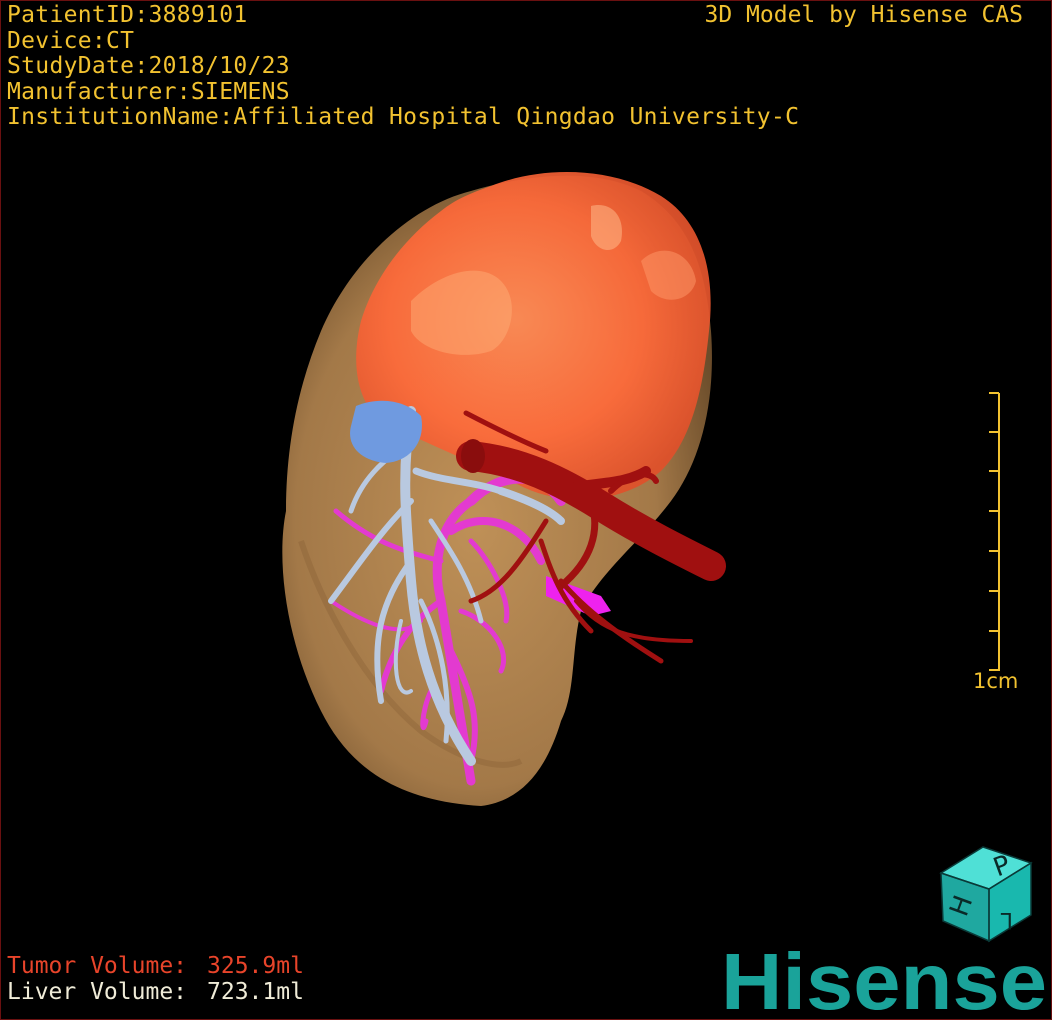 The width and height of the screenshot is (1052, 1020). I want to click on hisense-logo: Hisense, so click(884, 978).